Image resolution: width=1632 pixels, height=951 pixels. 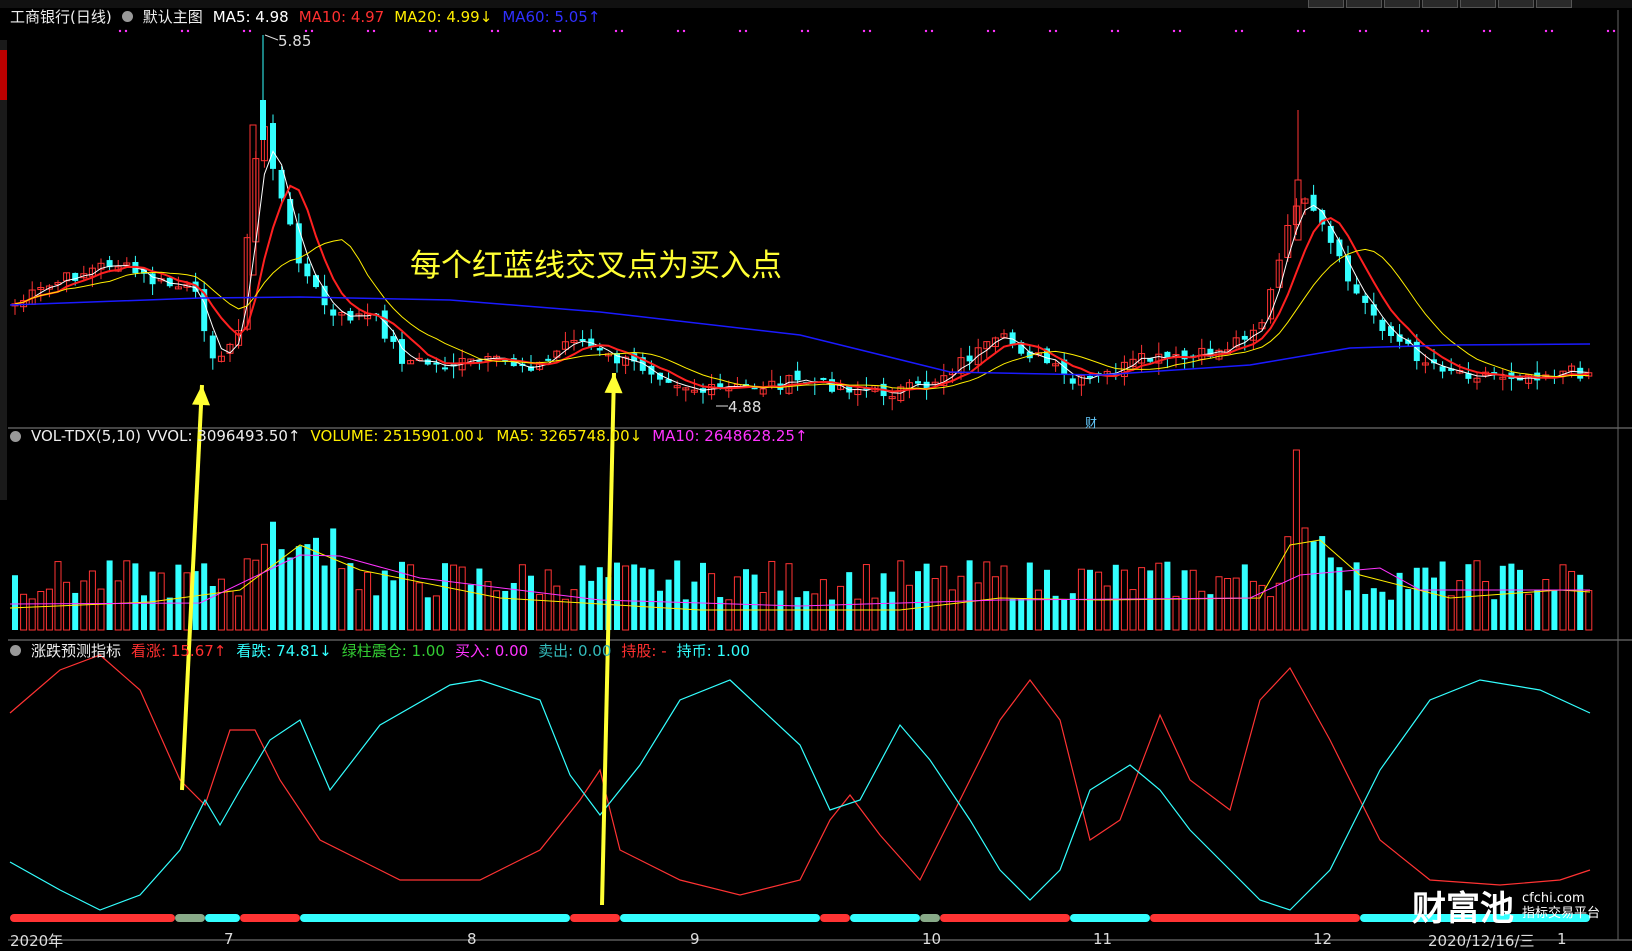 What do you see at coordinates (730, 436) in the screenshot?
I see `vol-ma10-value: MA10: 2648628.25↑` at bounding box center [730, 436].